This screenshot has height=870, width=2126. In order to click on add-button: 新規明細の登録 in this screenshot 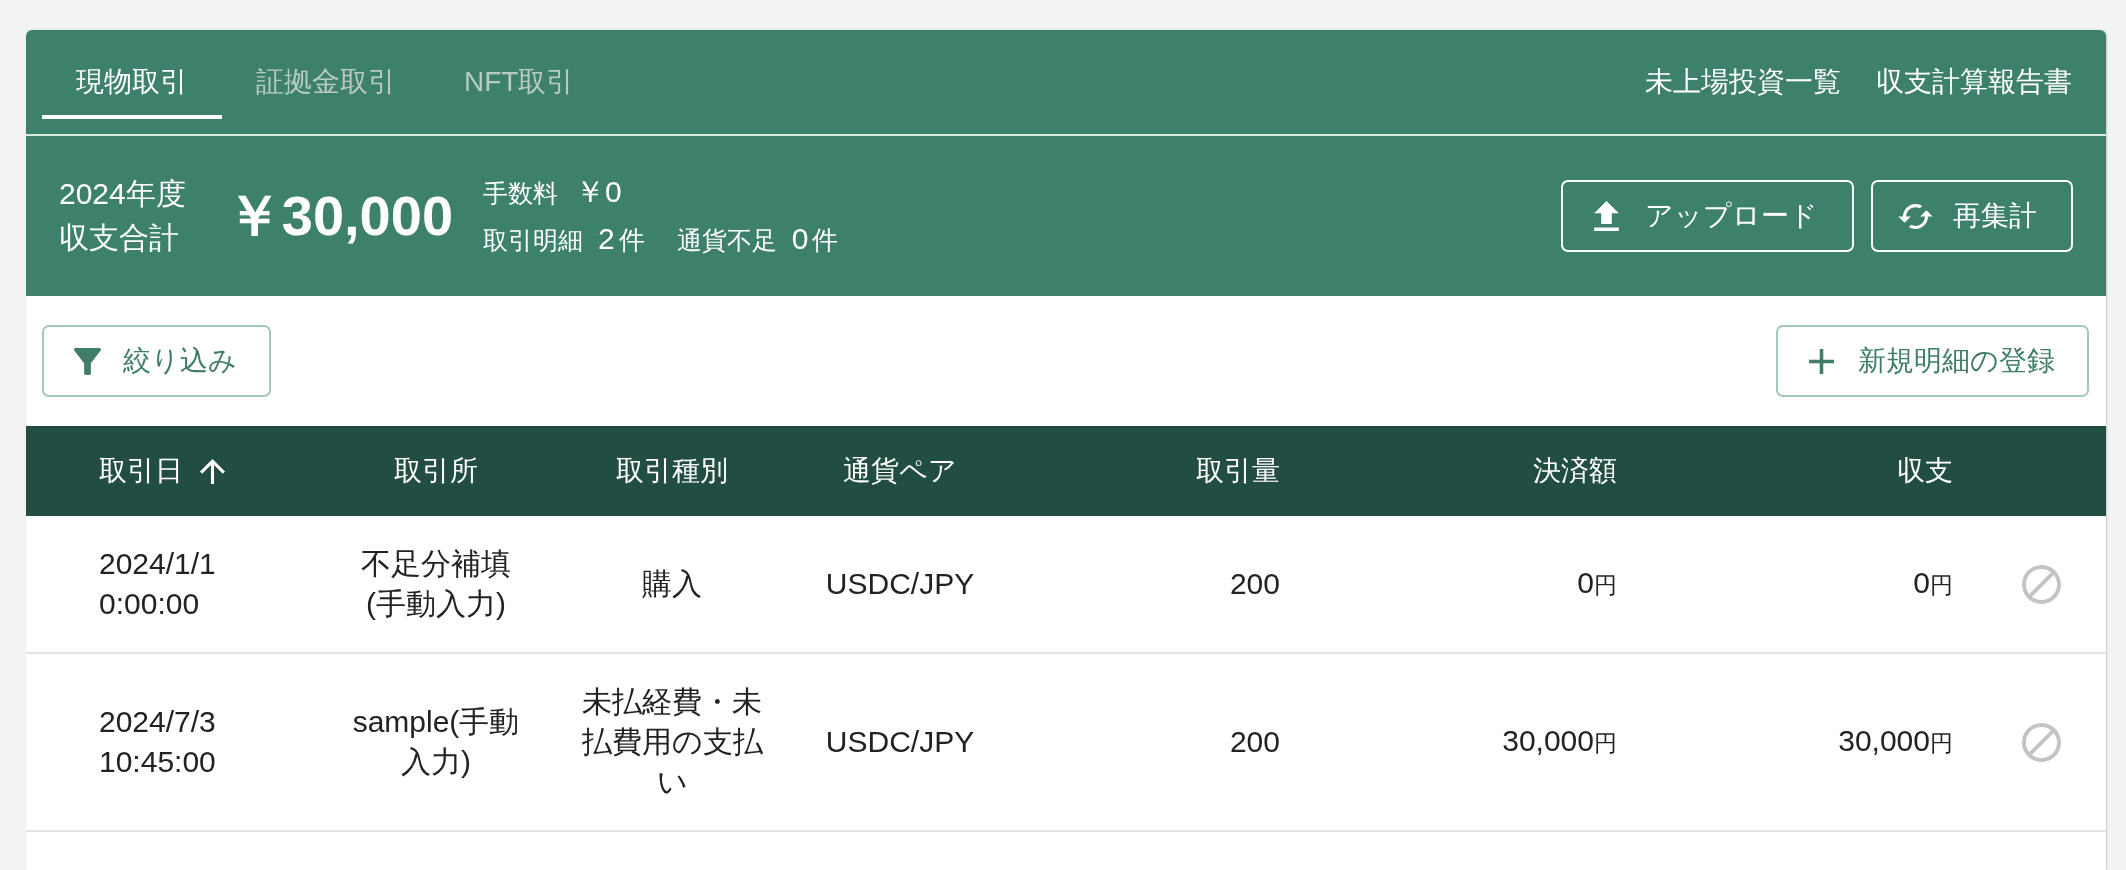, I will do `click(1932, 361)`.